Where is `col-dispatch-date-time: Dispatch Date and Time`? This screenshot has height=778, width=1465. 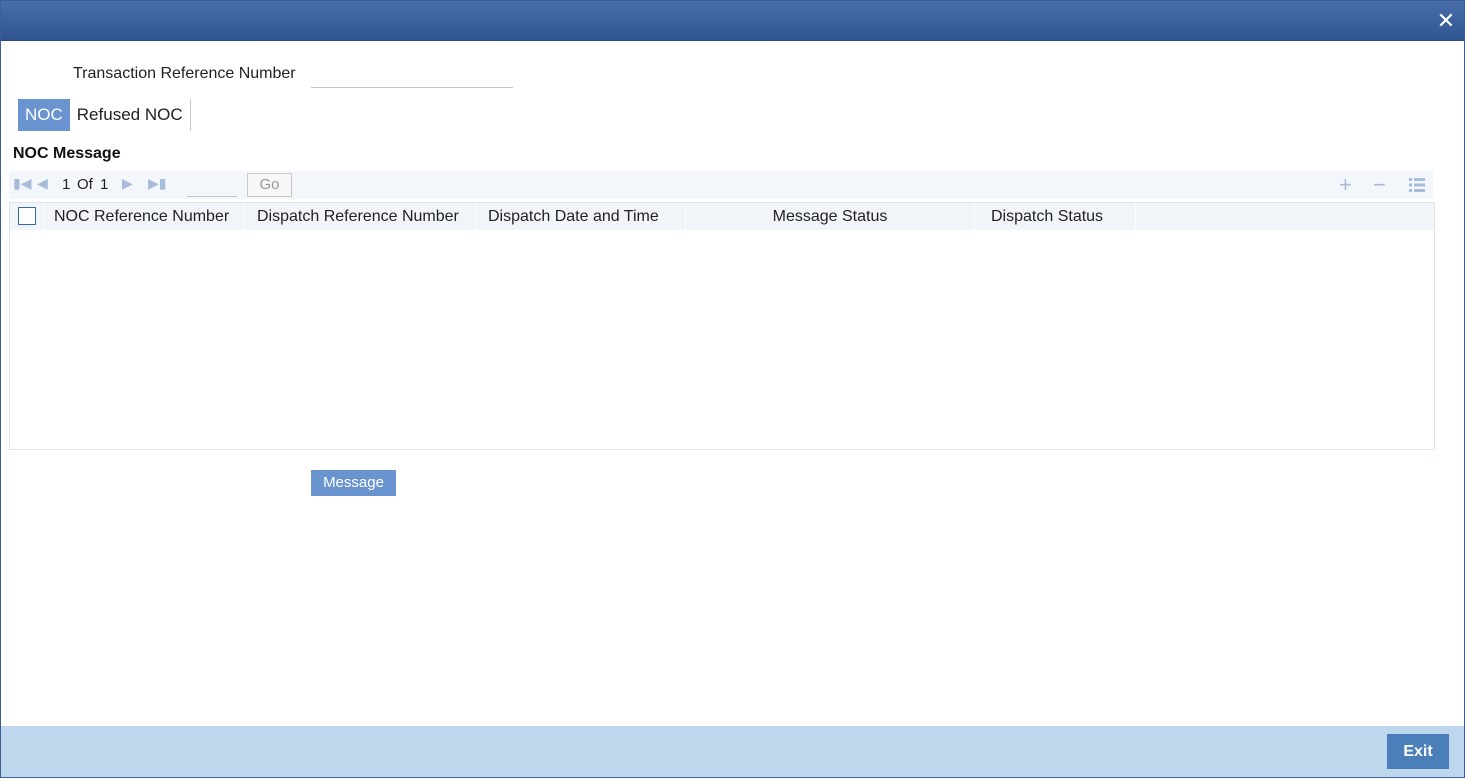
col-dispatch-date-time: Dispatch Date and Time is located at coordinates (581, 216).